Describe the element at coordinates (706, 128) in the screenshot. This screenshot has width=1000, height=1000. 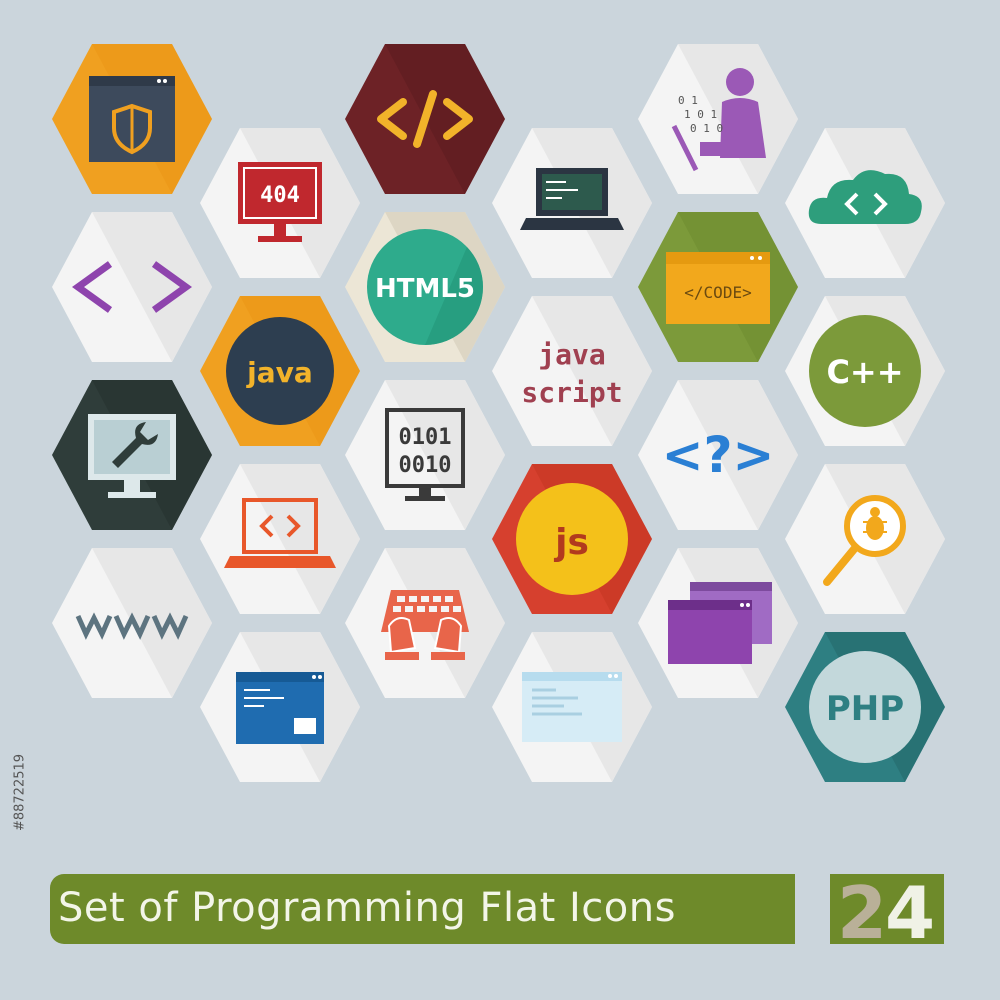
I see `svg-text: 0 1 0` at that location.